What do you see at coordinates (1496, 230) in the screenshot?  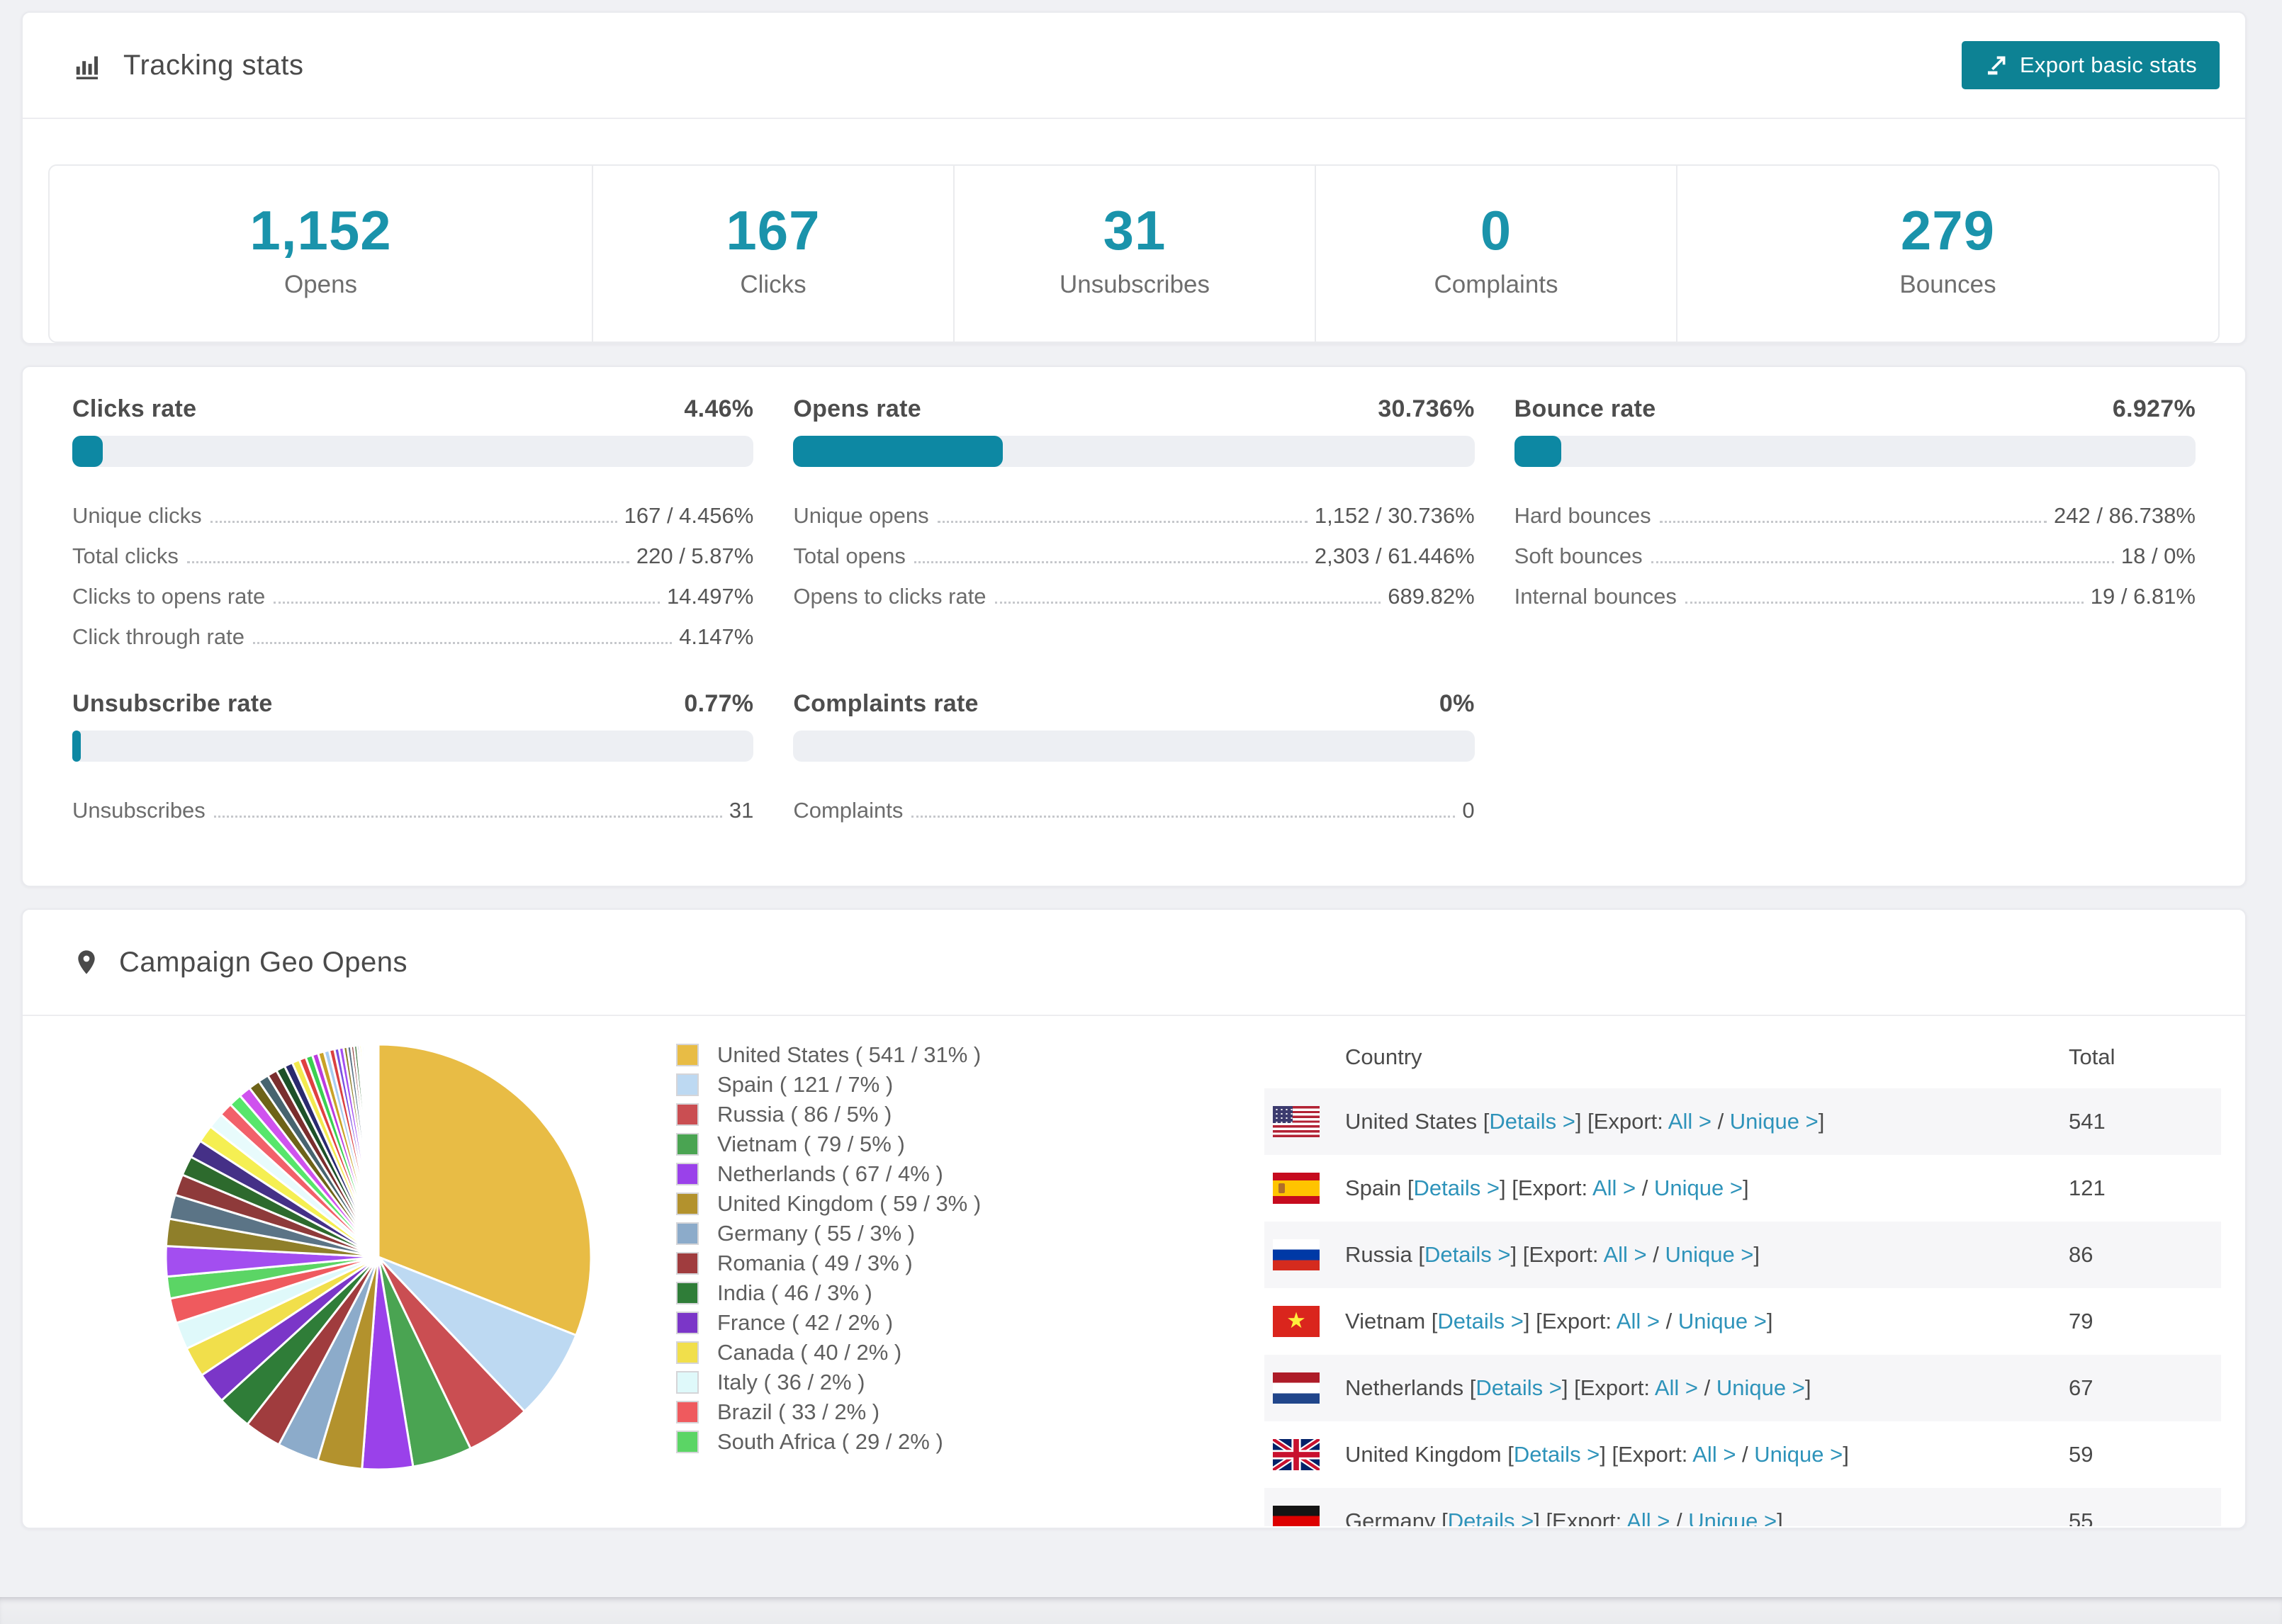 I see `stat-value: 0` at bounding box center [1496, 230].